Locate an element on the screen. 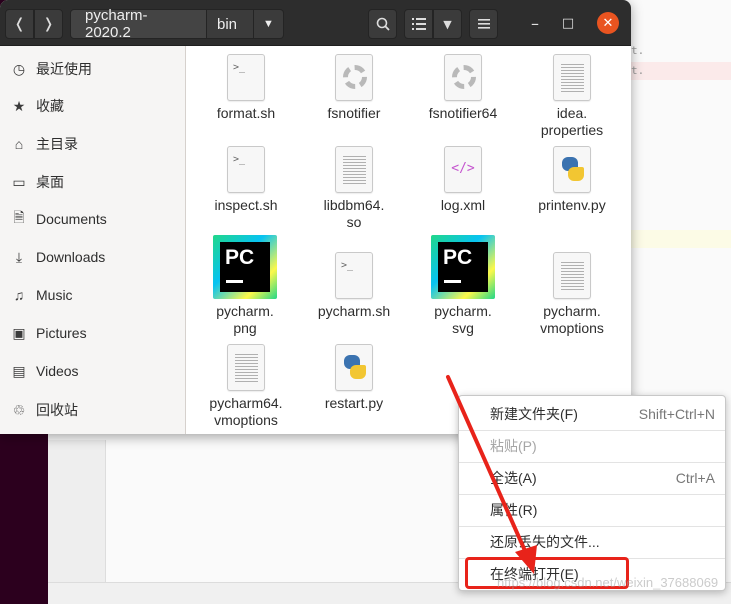 The height and width of the screenshot is (604, 731). view-toggle-button is located at coordinates (418, 24).